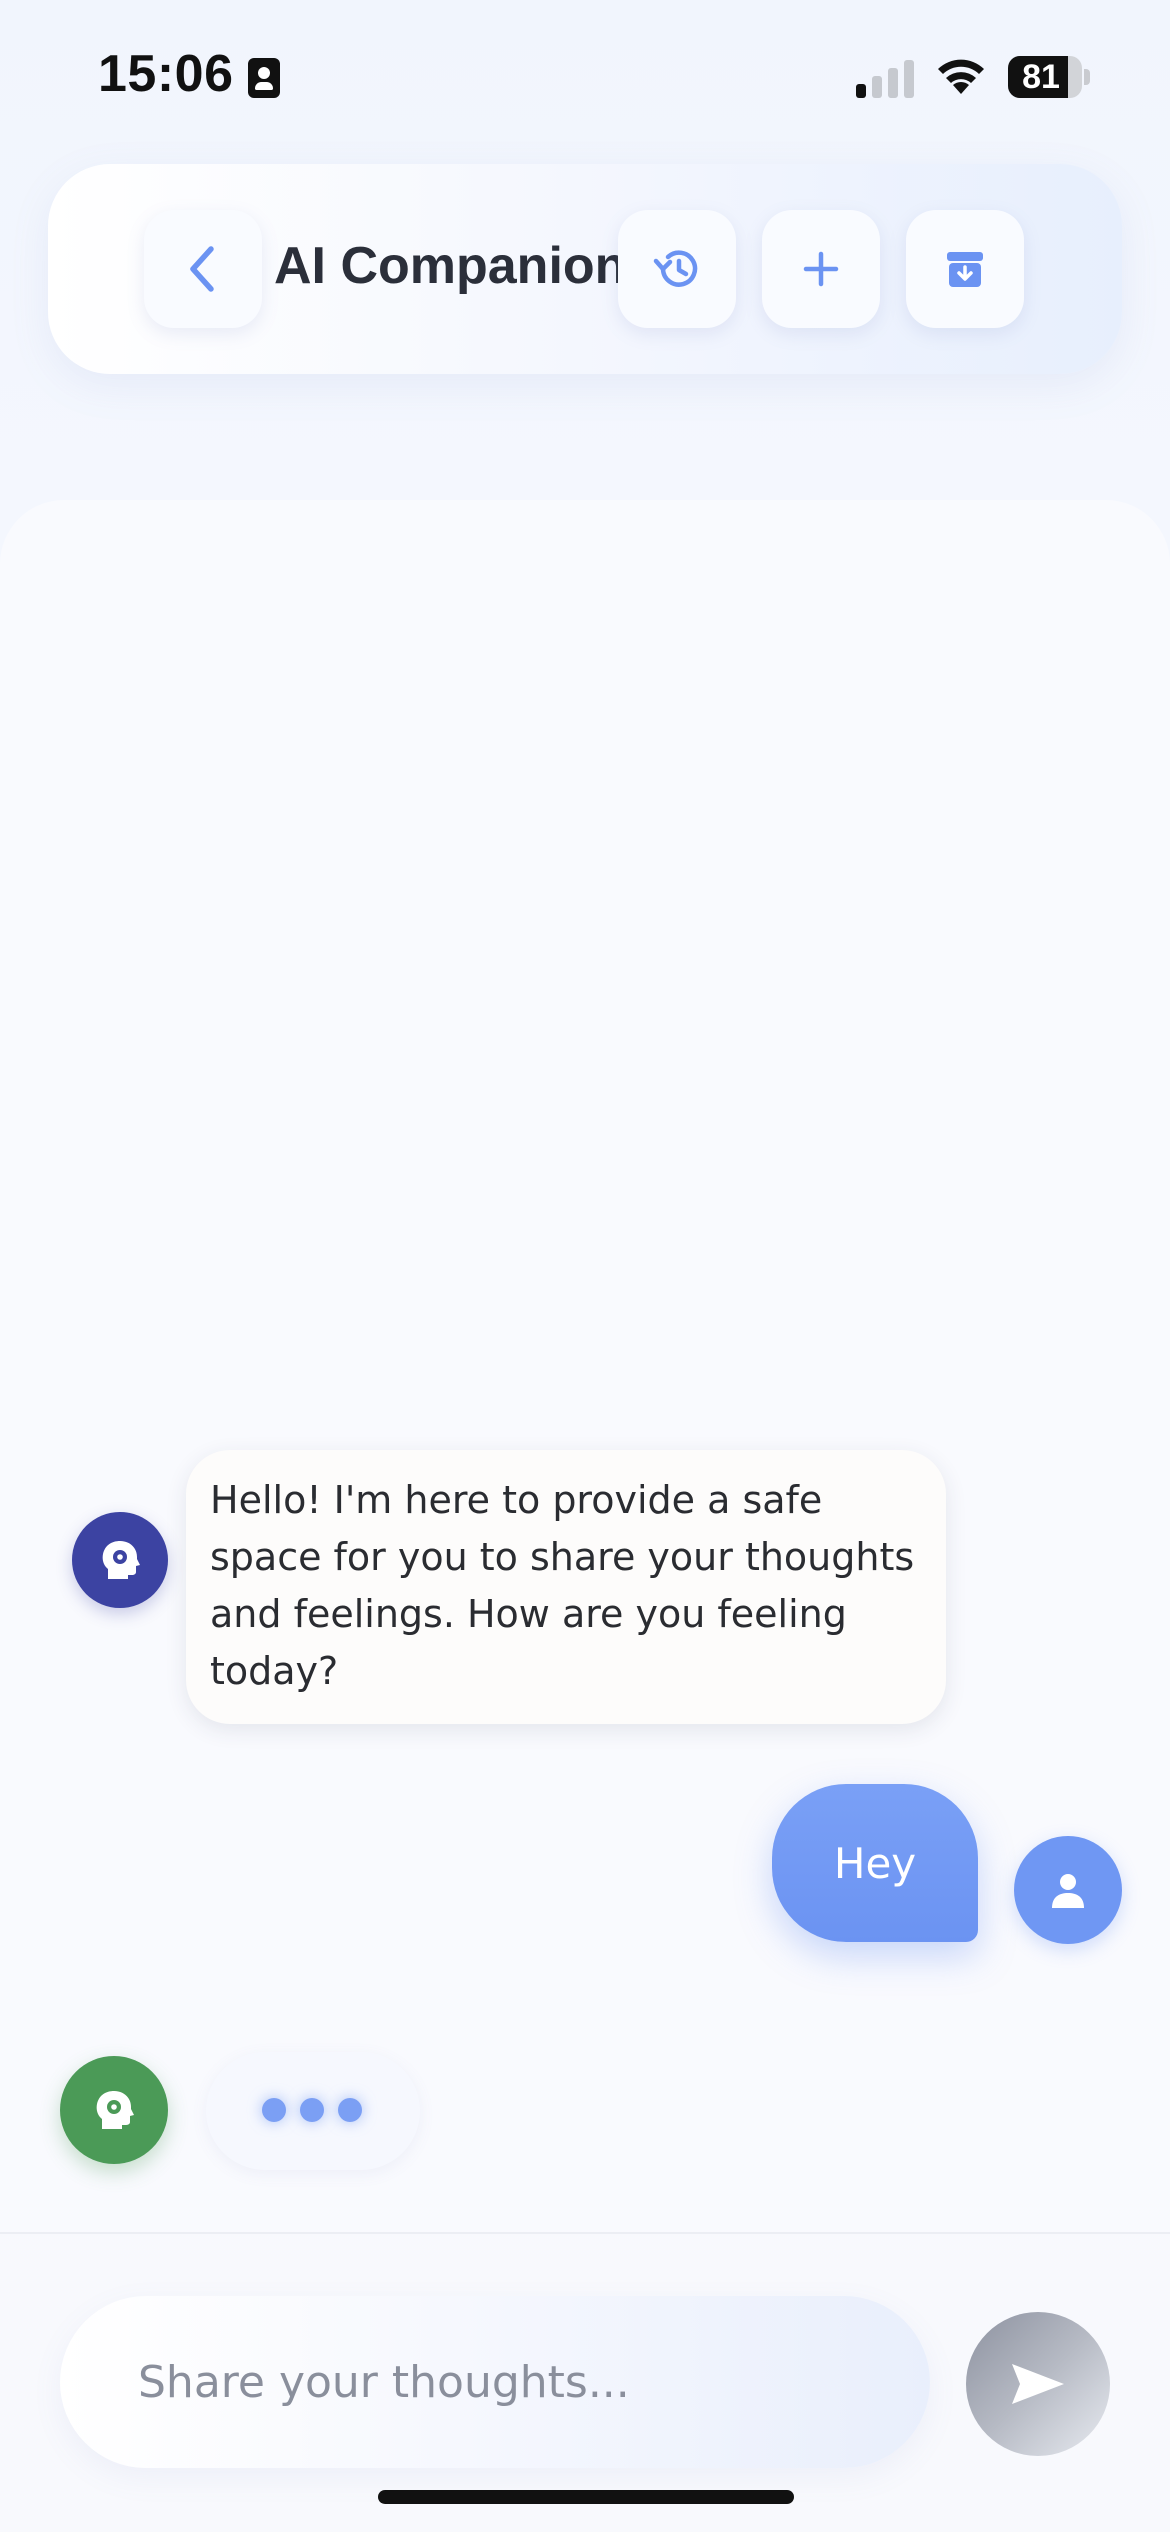  I want to click on message-line: space for you to share your thoughts, so click(562, 1557).